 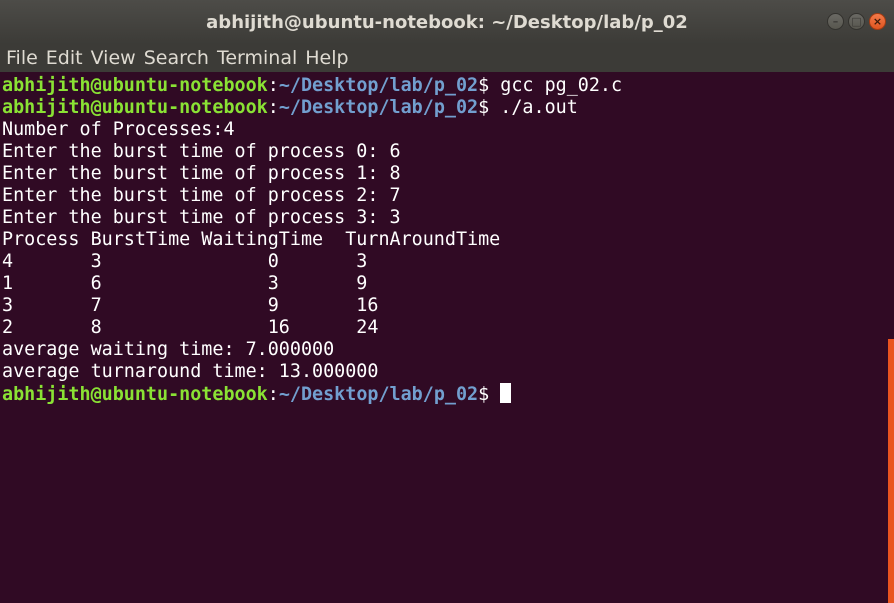 I want to click on menu-bar: File Edit View Search Terminal Help, so click(x=447, y=58).